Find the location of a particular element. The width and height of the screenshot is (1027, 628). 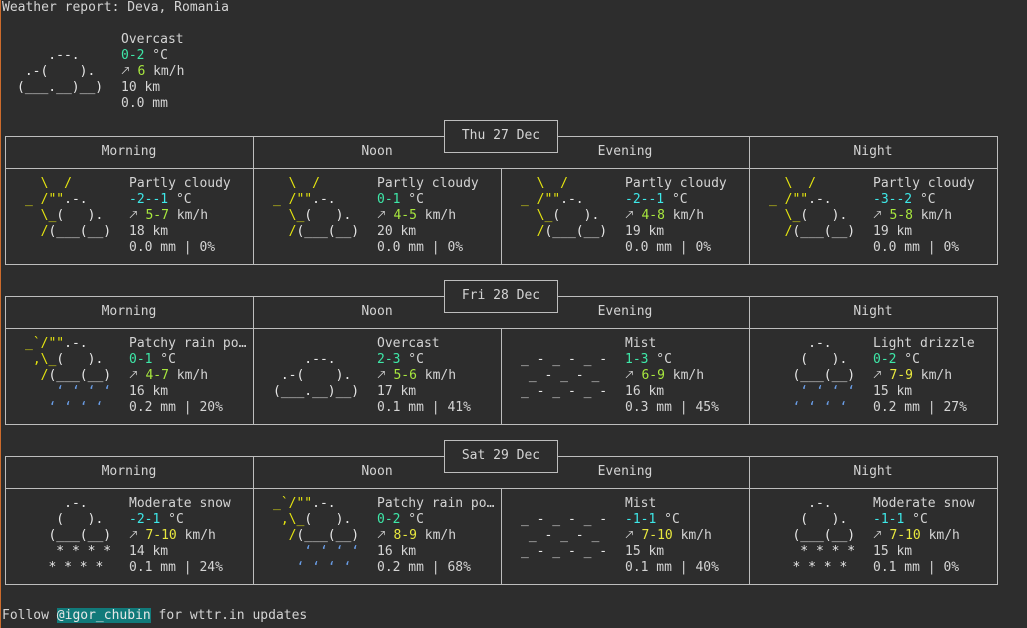

temperature-value: 2-3 is located at coordinates (389, 359).